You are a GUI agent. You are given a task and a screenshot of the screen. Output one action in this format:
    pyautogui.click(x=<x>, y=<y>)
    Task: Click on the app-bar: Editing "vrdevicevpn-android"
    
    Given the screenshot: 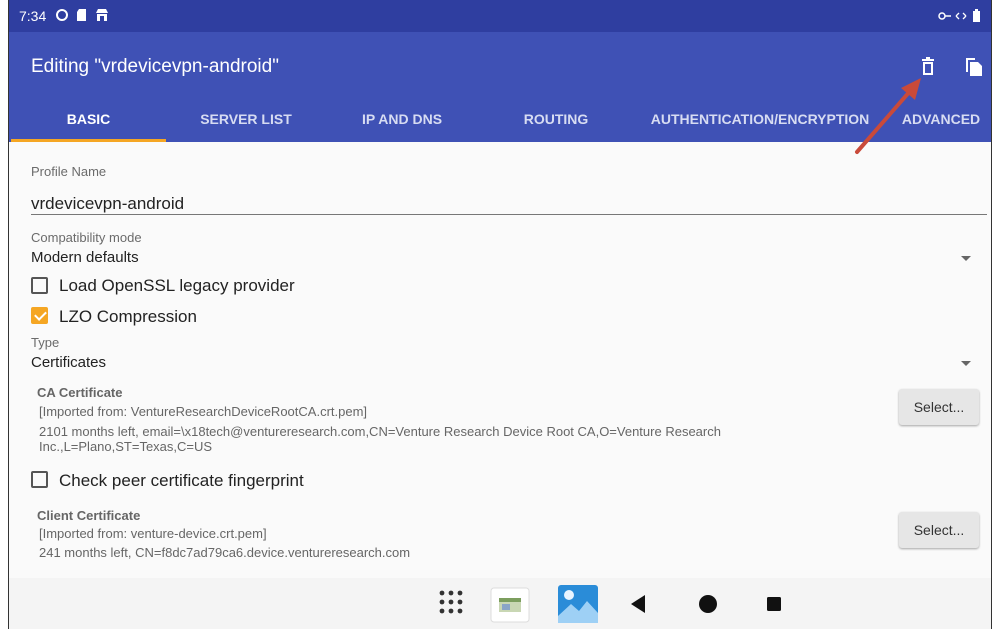 What is the action you would take?
    pyautogui.click(x=500, y=67)
    